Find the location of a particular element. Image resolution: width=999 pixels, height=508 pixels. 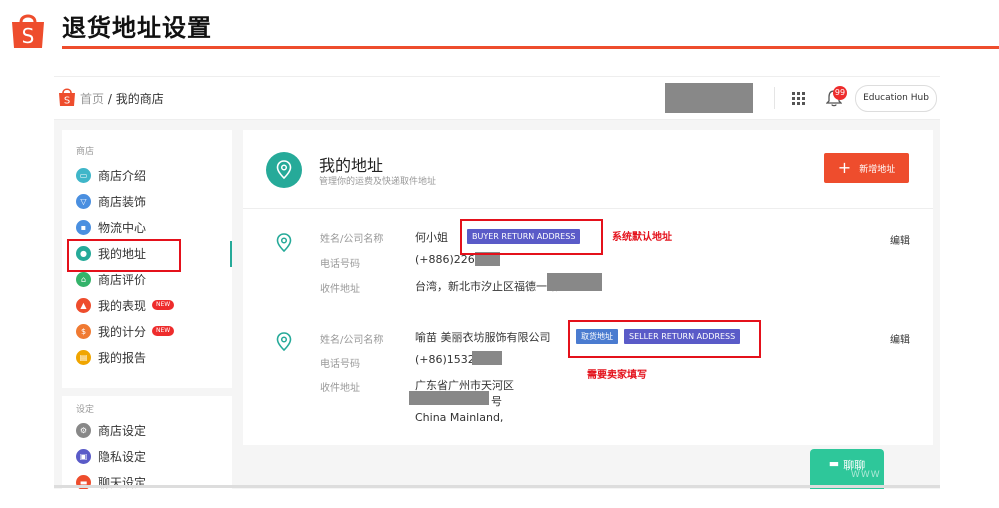

topbar-divider is located at coordinates (774, 98).